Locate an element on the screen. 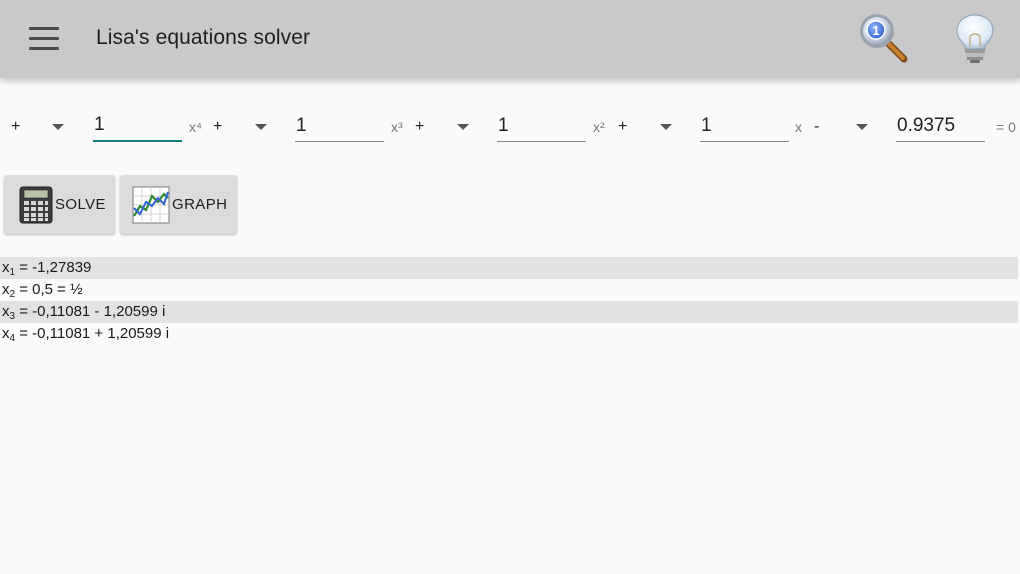 Image resolution: width=1020 pixels, height=574 pixels. result-row: x2 = 0,5 = ½ is located at coordinates (42, 290).